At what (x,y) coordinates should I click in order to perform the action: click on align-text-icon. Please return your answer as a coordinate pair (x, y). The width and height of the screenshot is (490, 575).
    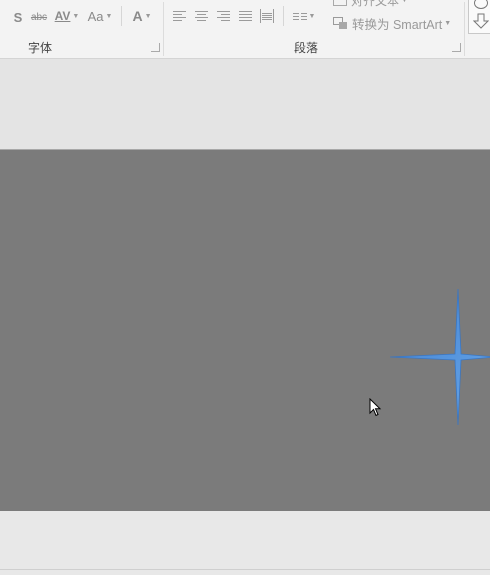
    Looking at the image, I should click on (340, 3).